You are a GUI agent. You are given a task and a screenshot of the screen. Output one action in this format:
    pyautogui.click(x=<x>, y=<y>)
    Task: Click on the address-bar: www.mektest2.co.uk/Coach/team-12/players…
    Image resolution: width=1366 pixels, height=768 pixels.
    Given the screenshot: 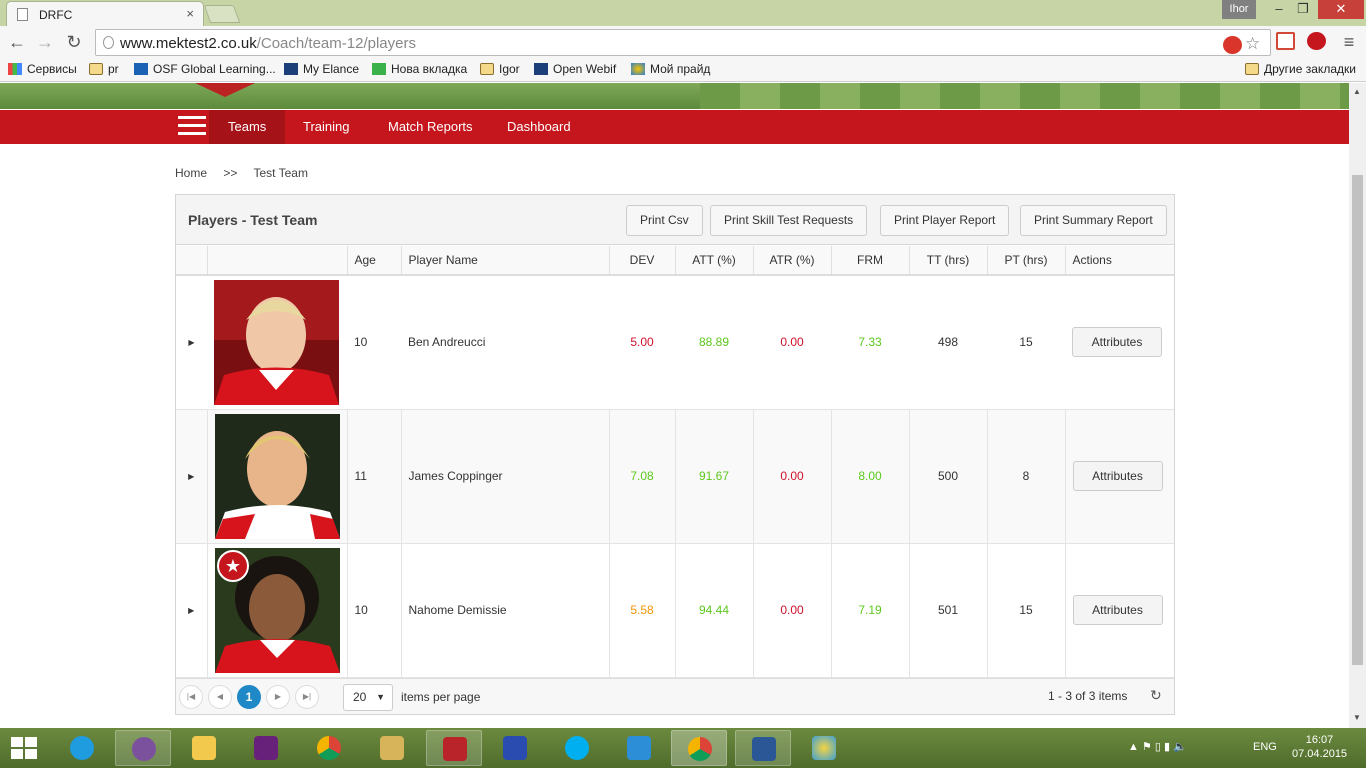 What is the action you would take?
    pyautogui.click(x=683, y=42)
    